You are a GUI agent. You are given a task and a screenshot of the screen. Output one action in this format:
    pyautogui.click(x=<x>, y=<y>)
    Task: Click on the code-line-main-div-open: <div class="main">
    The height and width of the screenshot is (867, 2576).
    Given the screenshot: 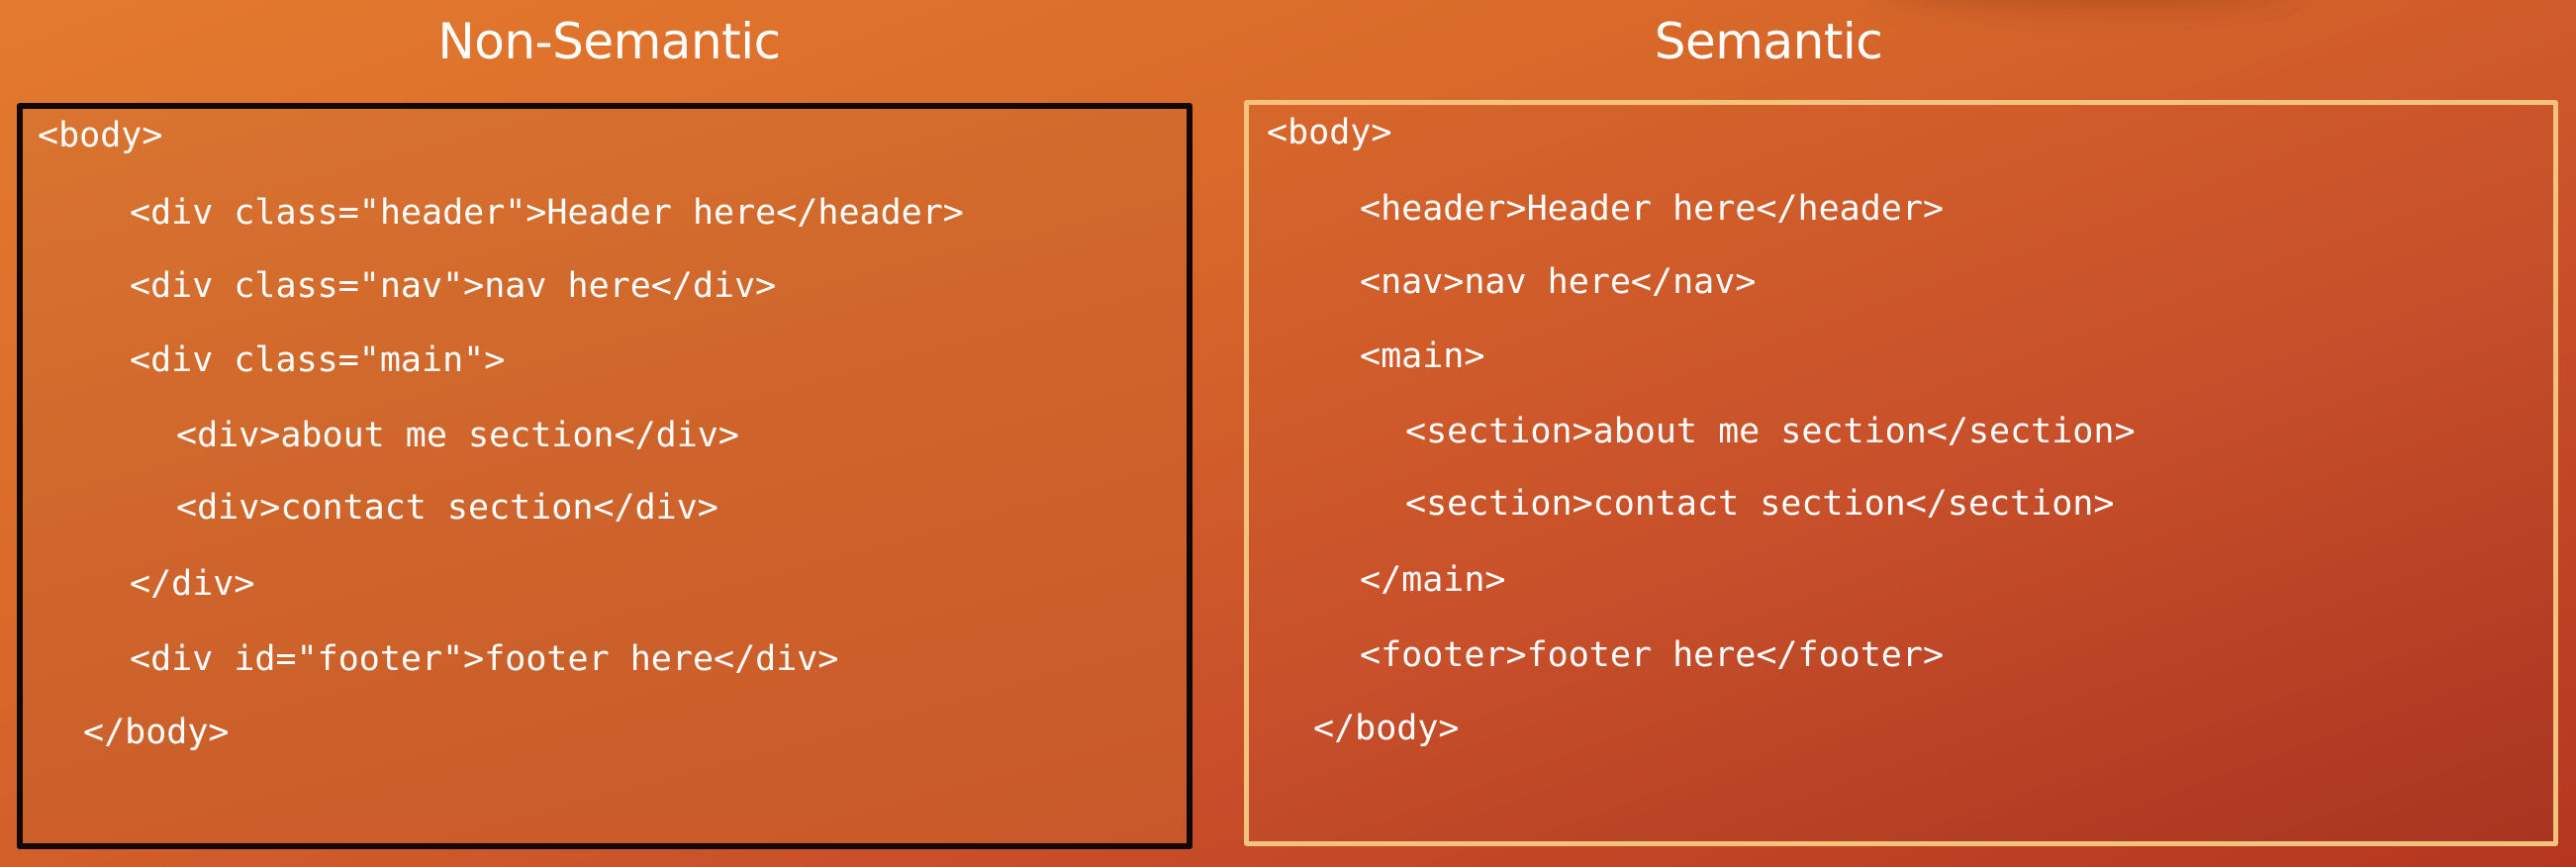 What is the action you would take?
    pyautogui.click(x=318, y=360)
    